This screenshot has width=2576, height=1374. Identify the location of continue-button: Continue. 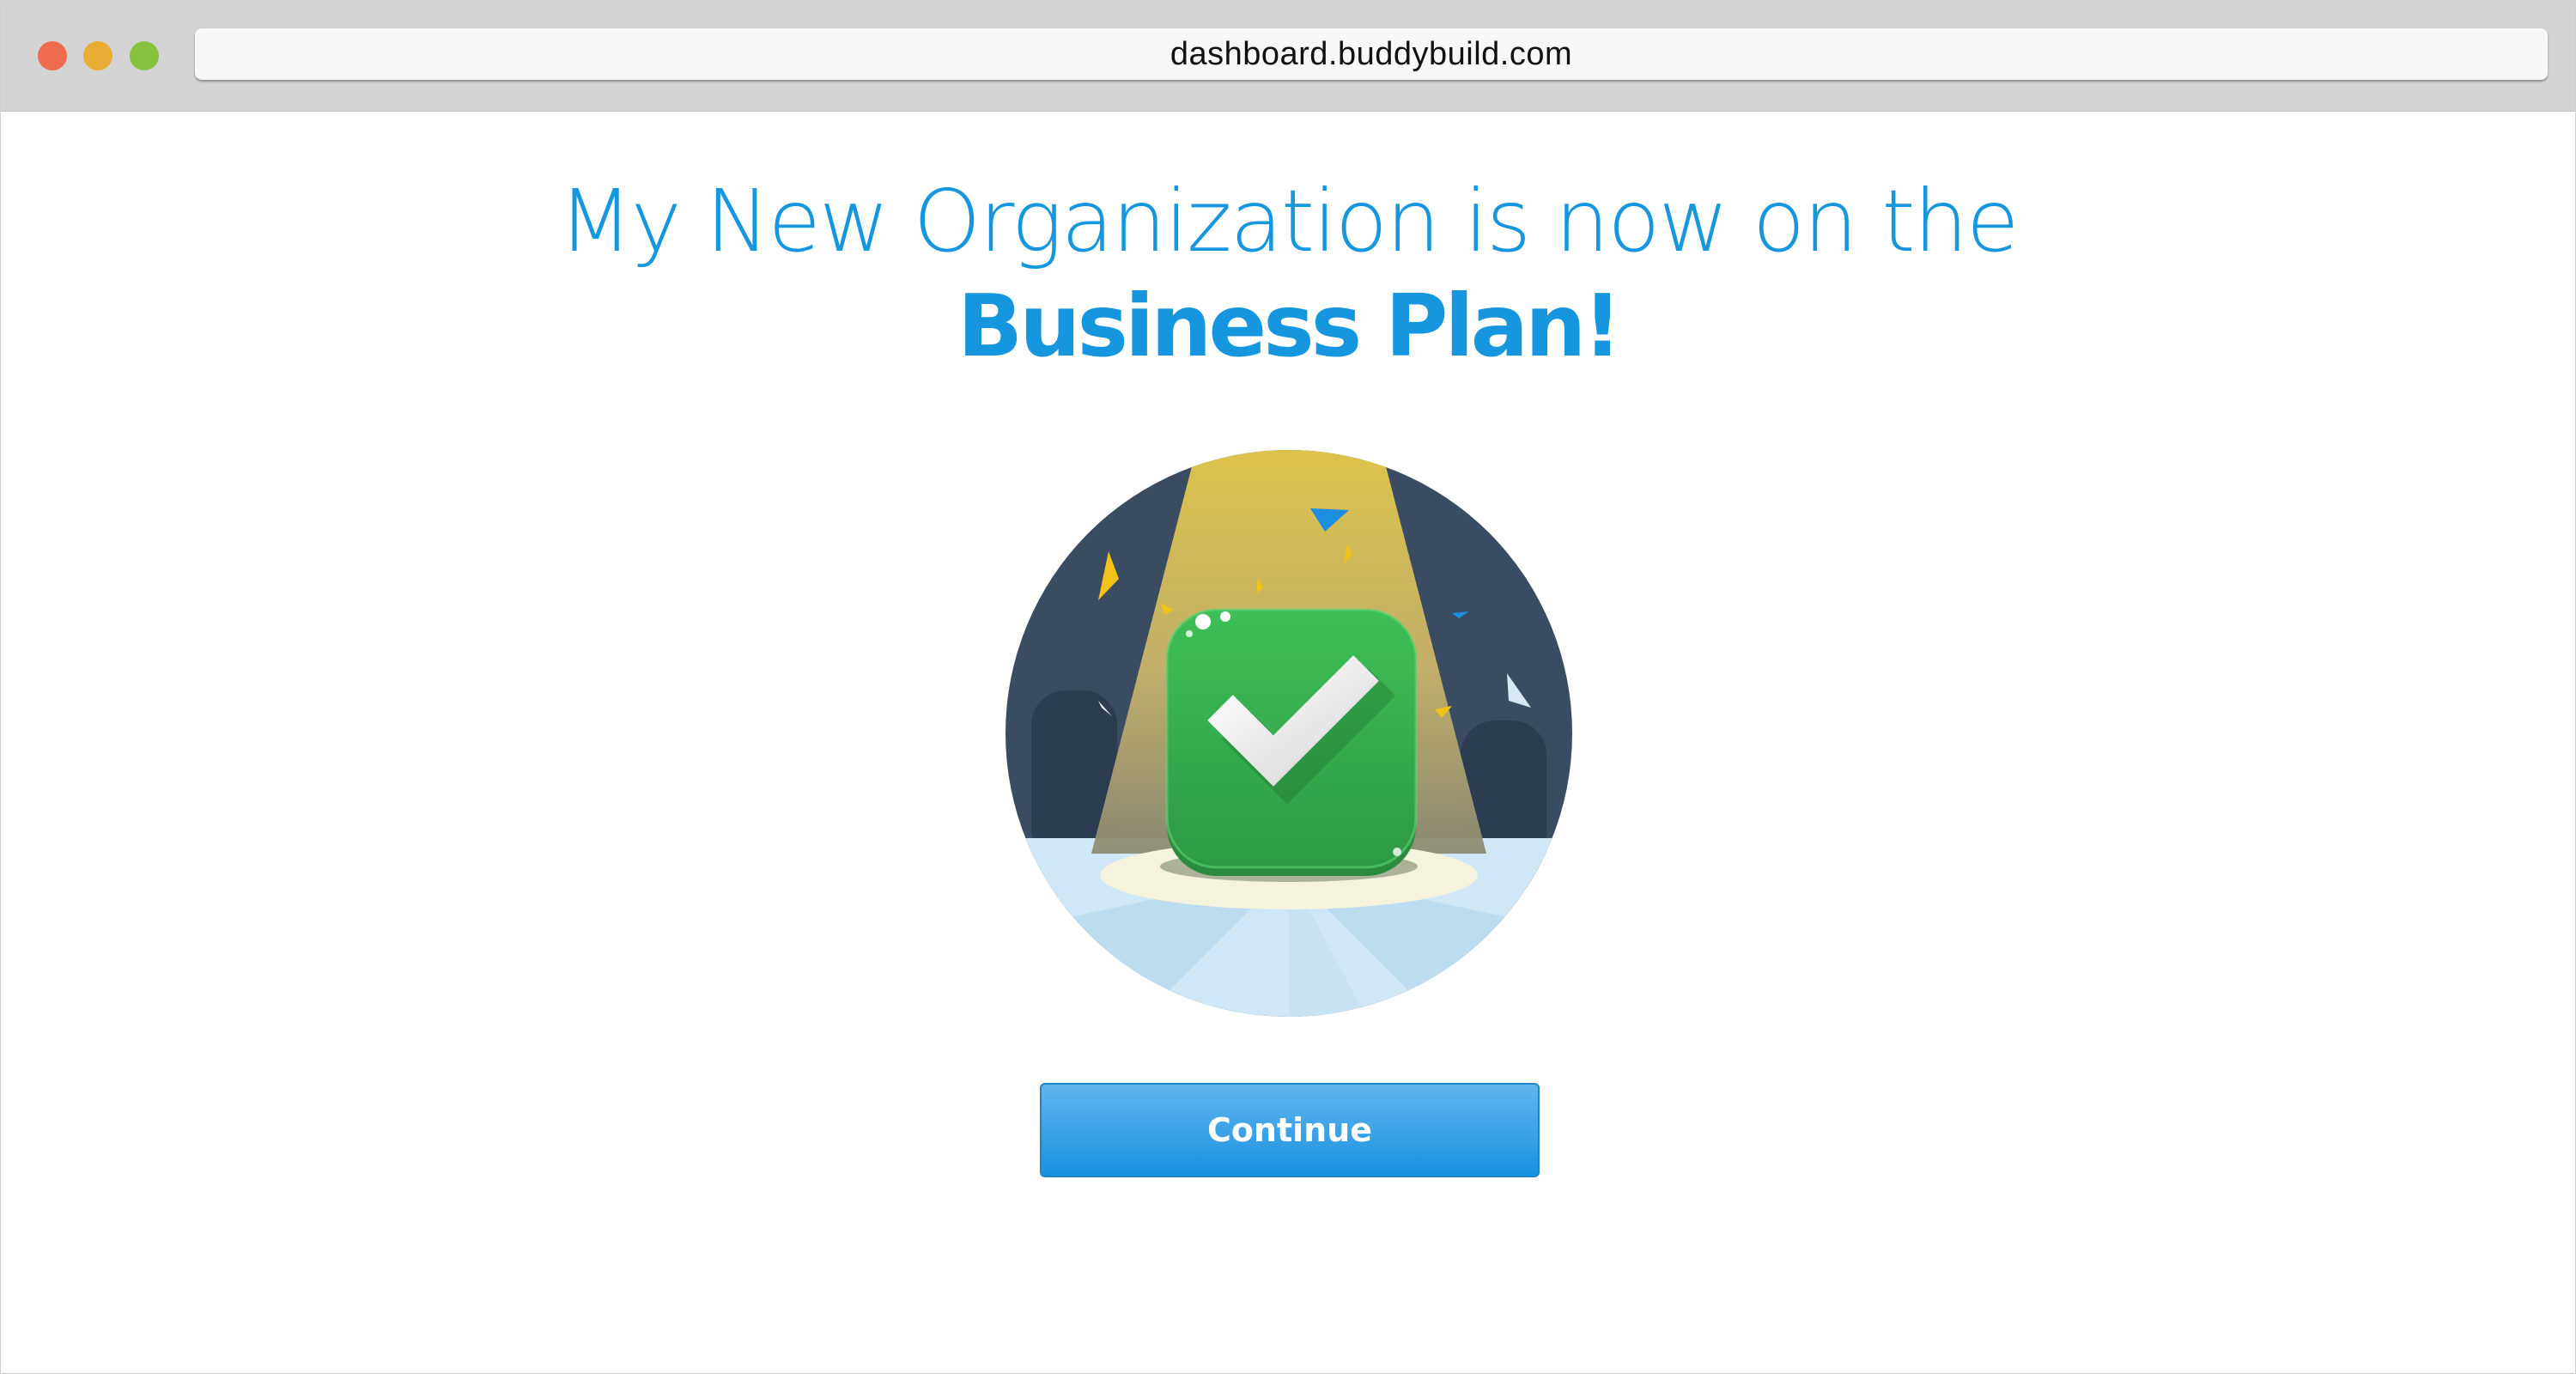
(1290, 1130).